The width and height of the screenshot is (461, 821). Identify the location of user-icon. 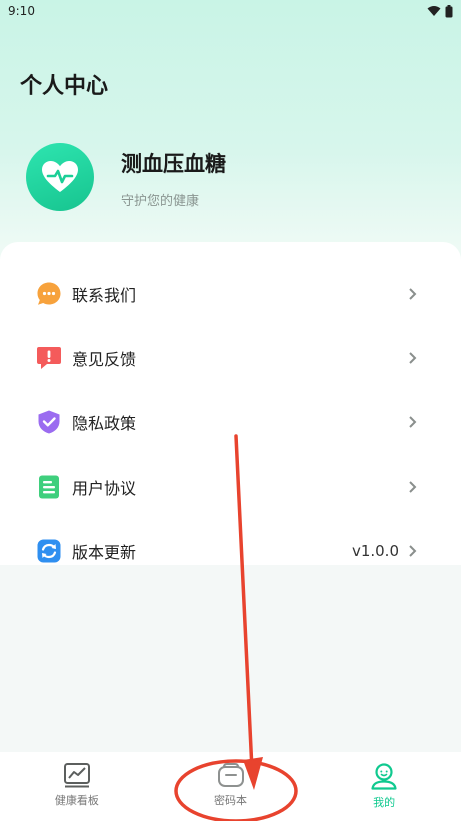
(384, 776).